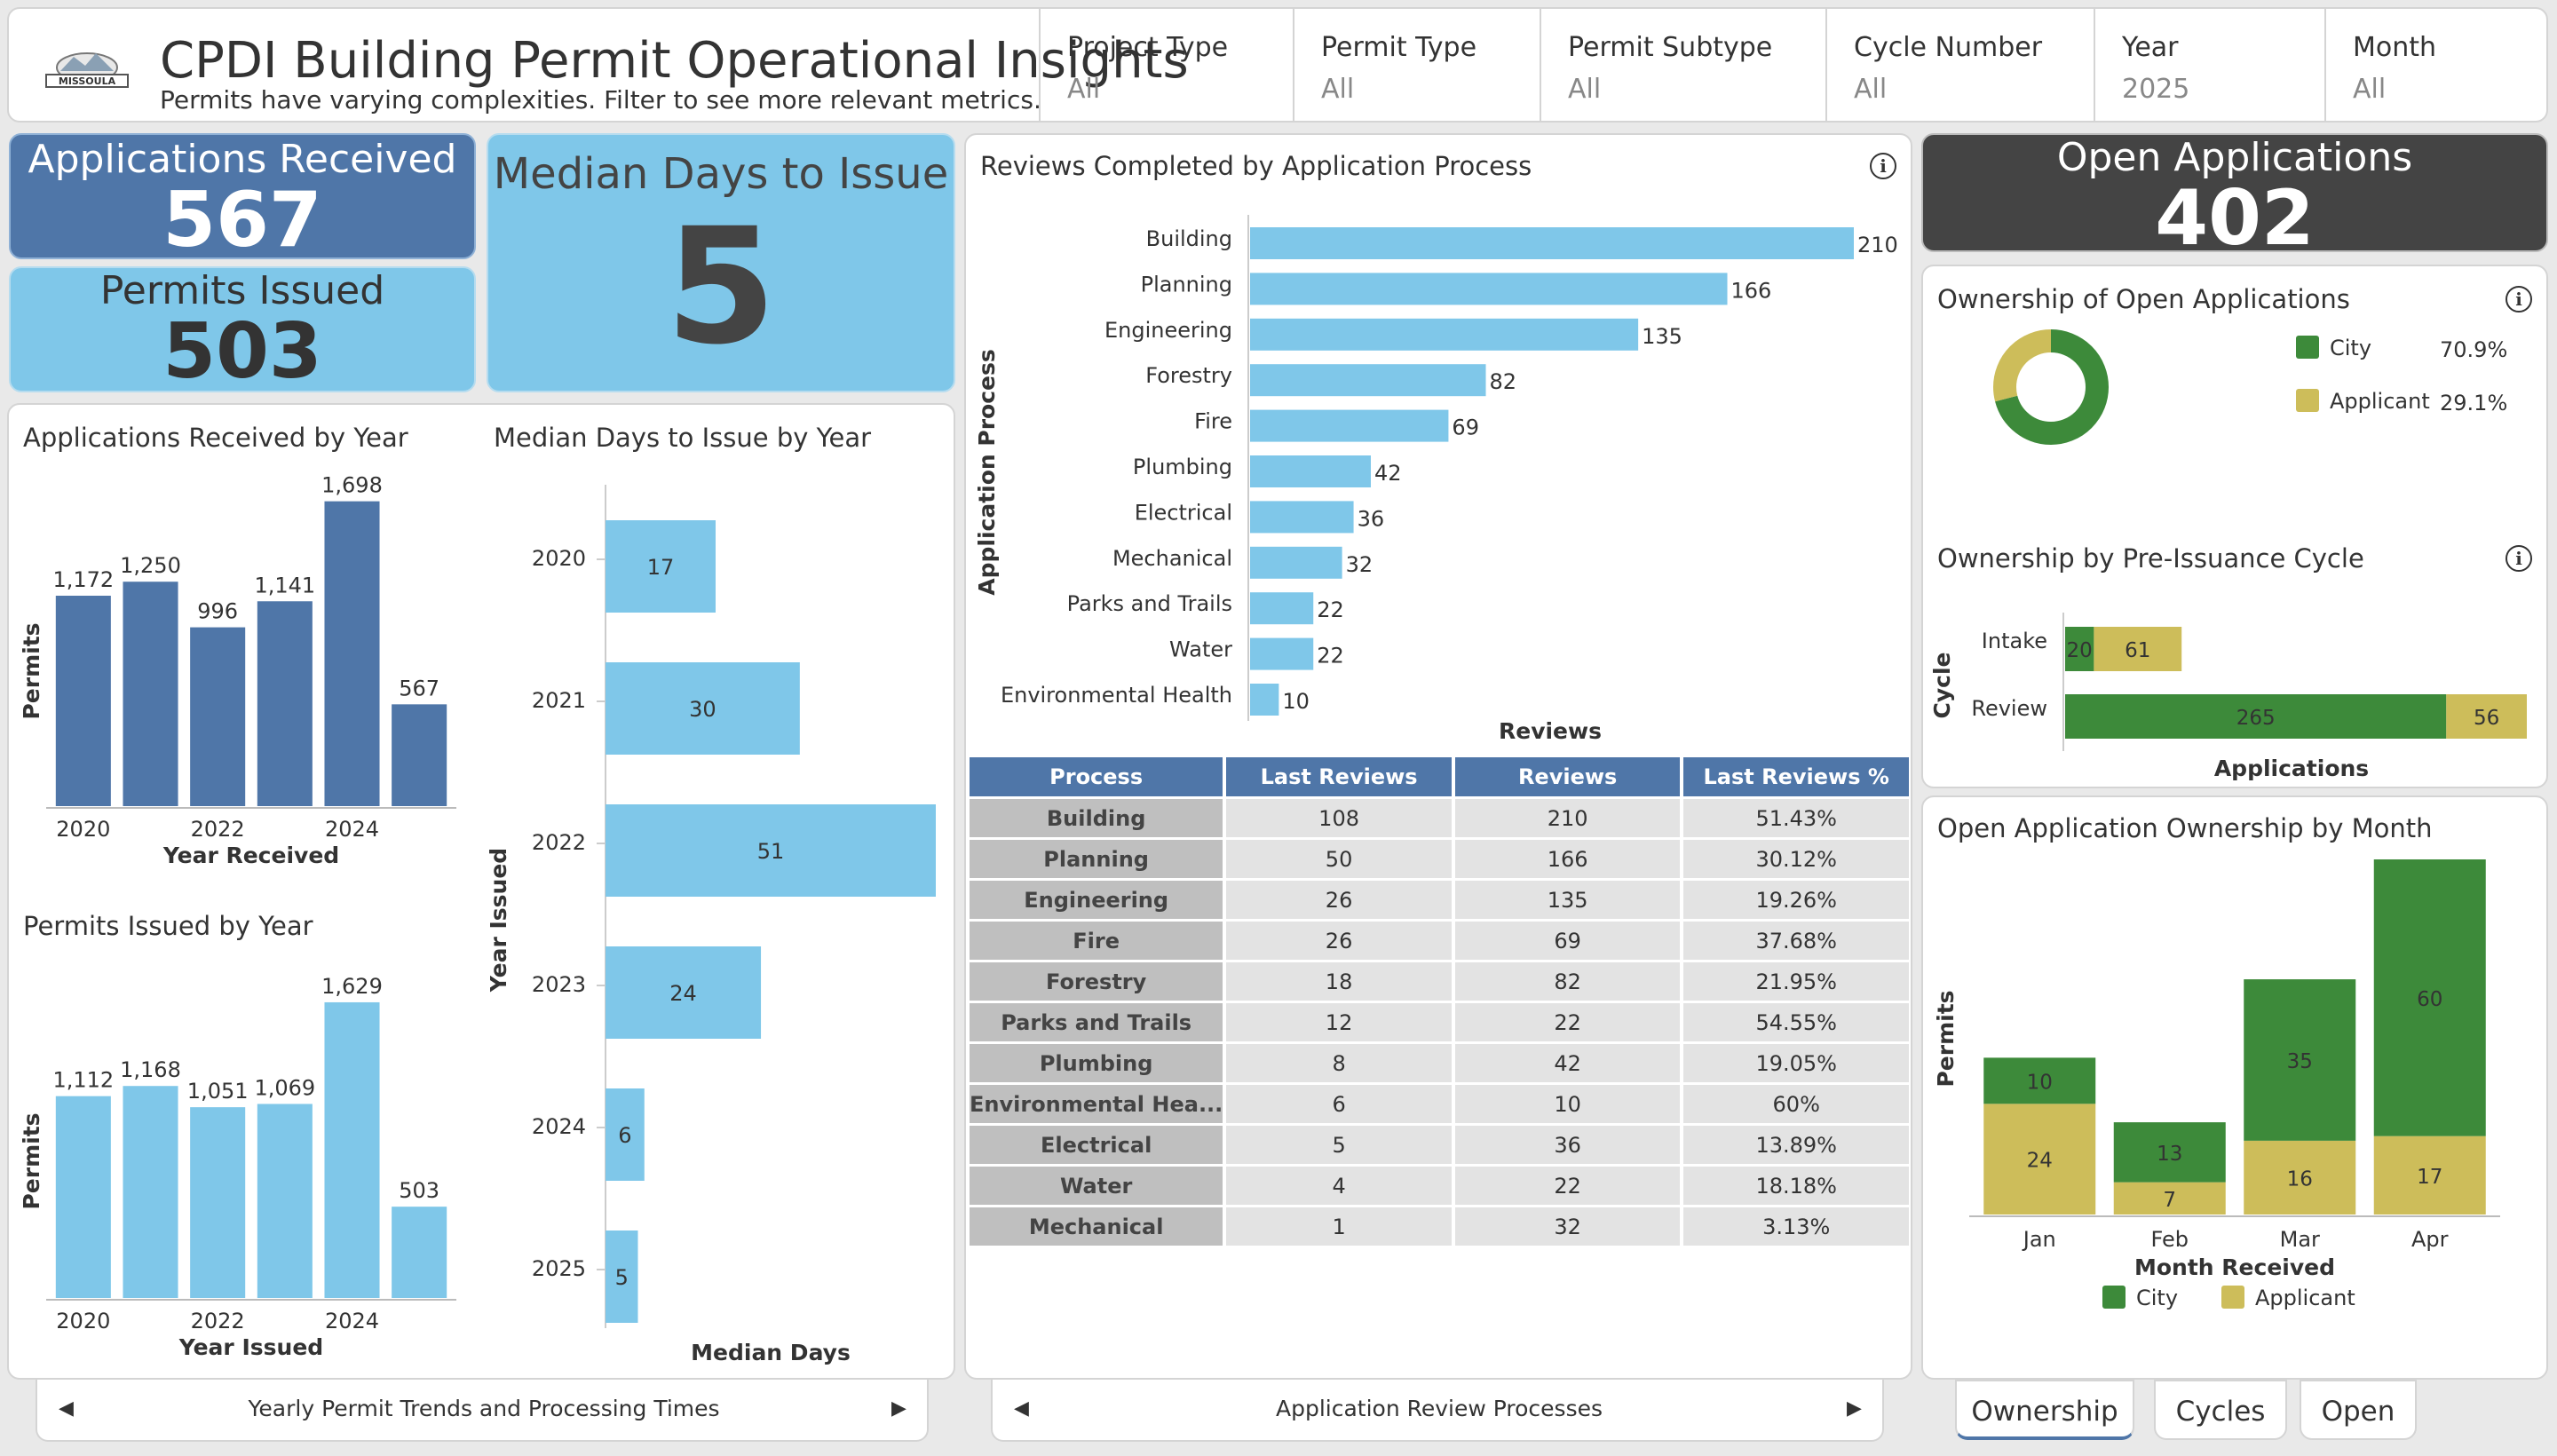 This screenshot has width=2557, height=1456. What do you see at coordinates (1096, 1063) in the screenshot?
I see `table-row-header: Plumbing` at bounding box center [1096, 1063].